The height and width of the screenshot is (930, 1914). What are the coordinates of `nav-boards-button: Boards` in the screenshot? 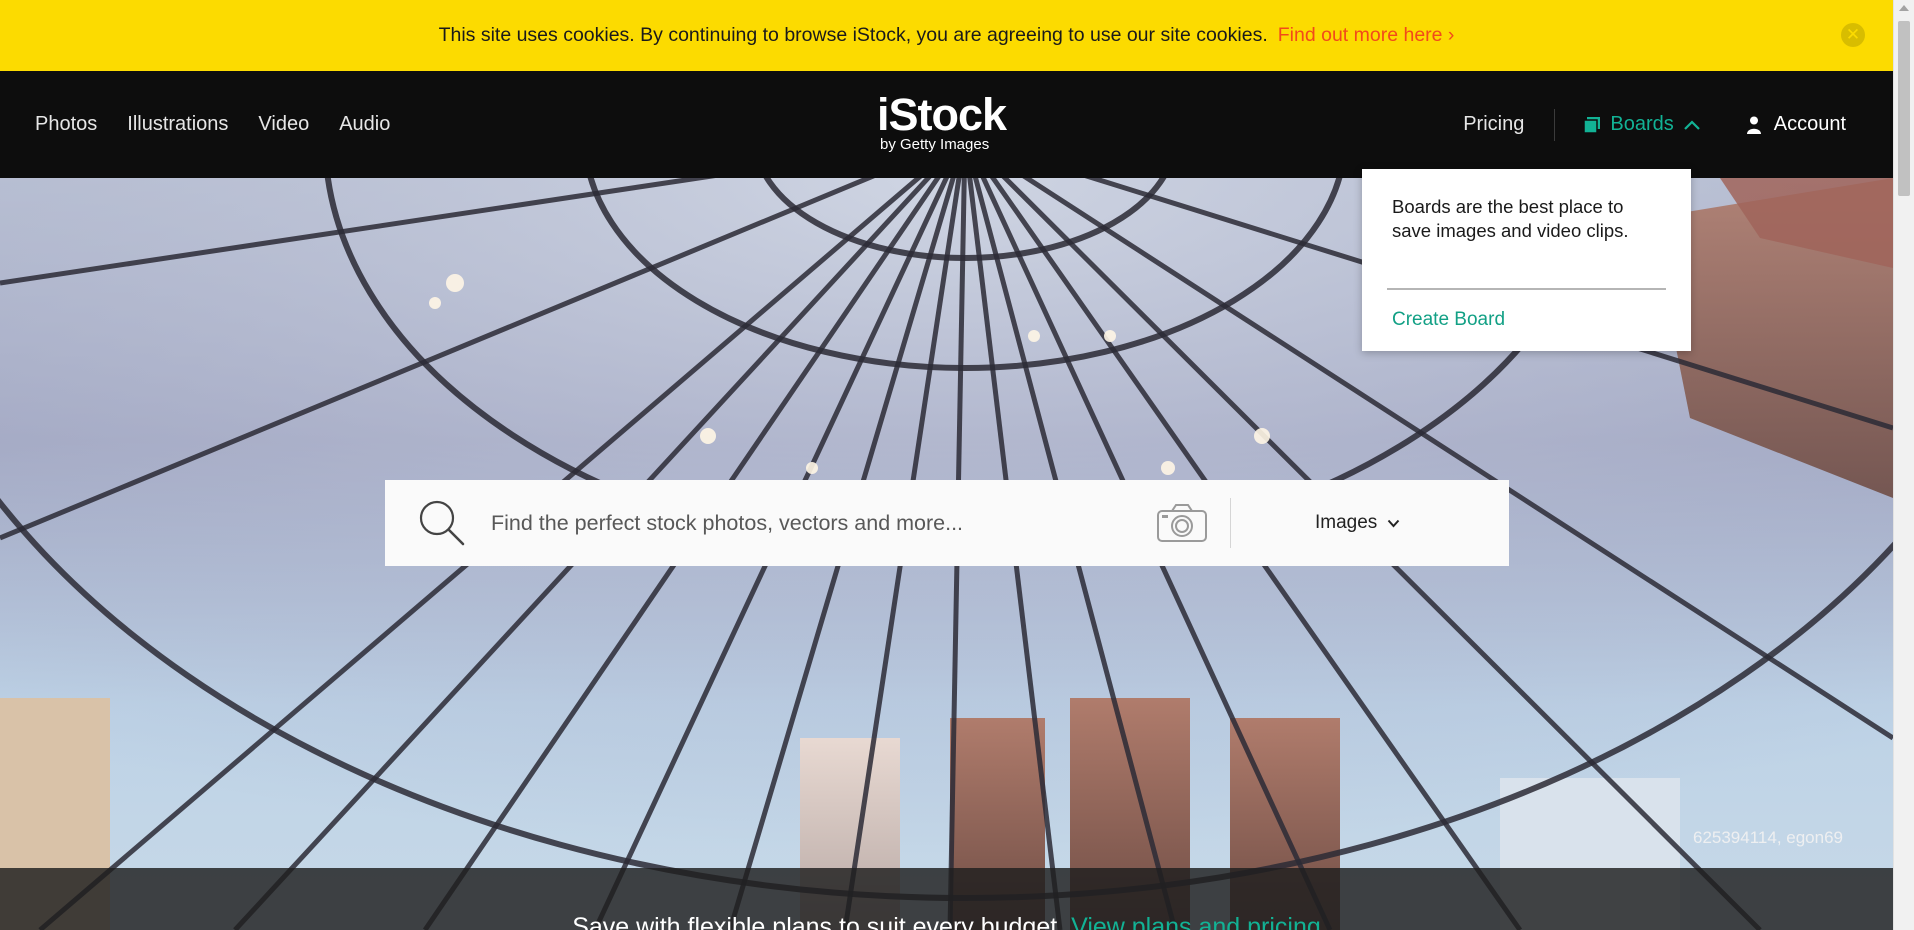 It's located at (1641, 124).